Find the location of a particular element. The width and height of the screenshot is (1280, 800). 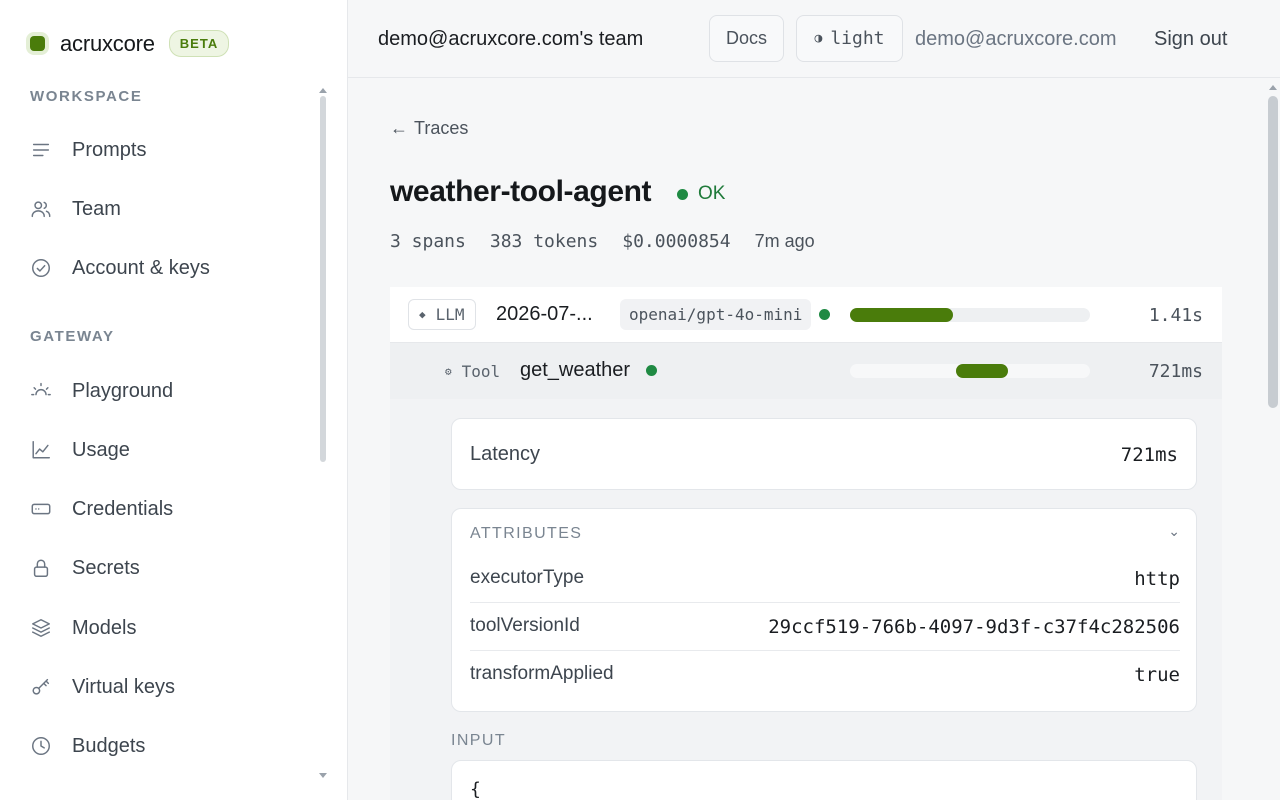

sidebar-item-label: Playground is located at coordinates (123, 390).